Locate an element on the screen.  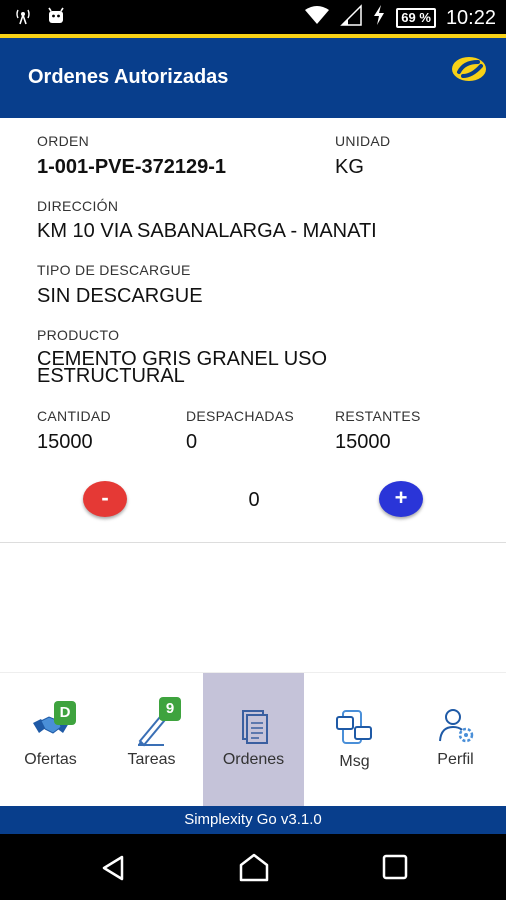
tab-msg: Msg is located at coordinates (354, 740).